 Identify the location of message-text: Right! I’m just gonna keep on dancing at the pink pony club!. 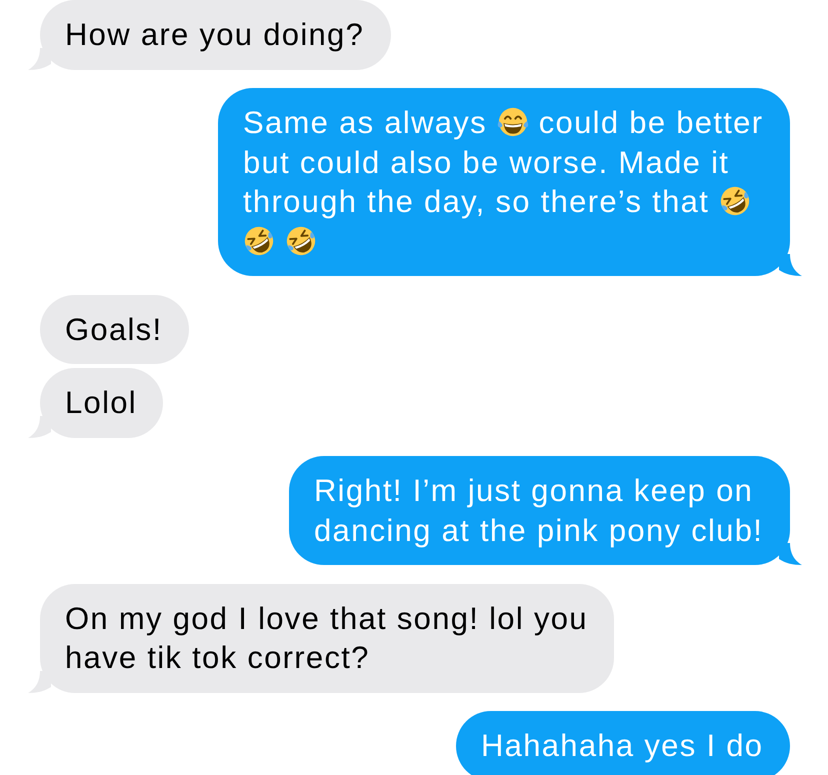
(539, 510).